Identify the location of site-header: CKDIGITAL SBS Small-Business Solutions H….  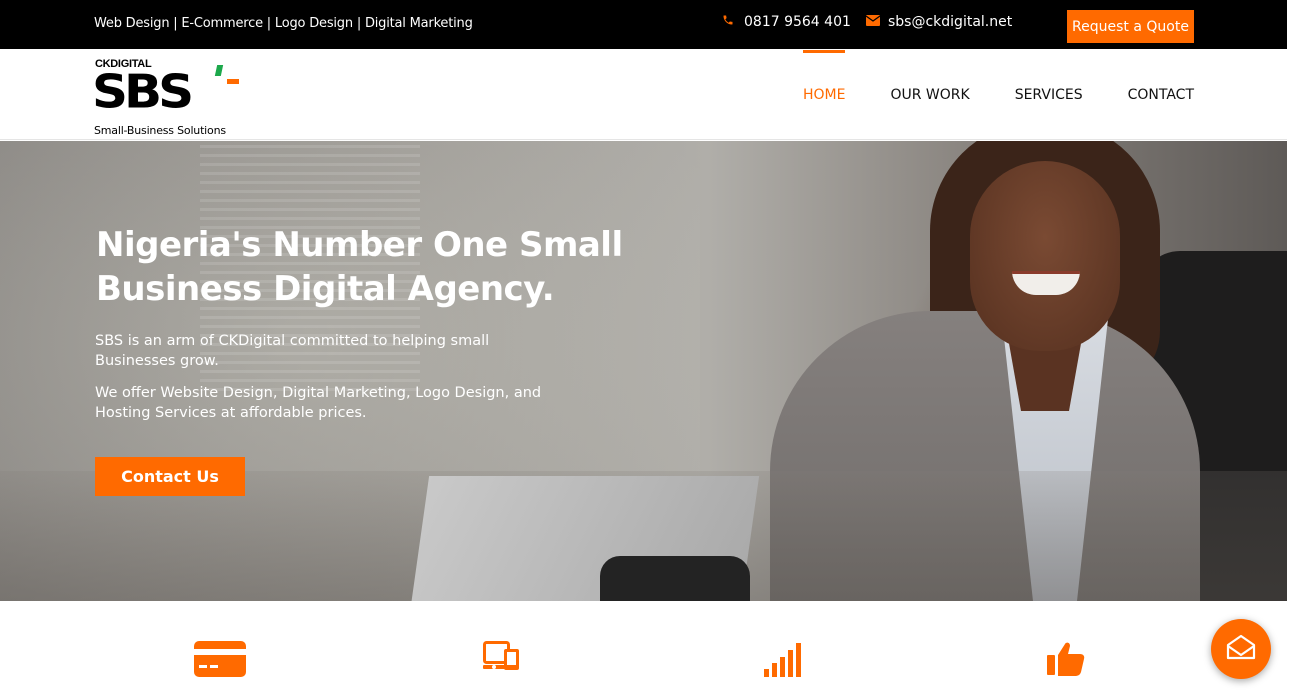
(643, 94).